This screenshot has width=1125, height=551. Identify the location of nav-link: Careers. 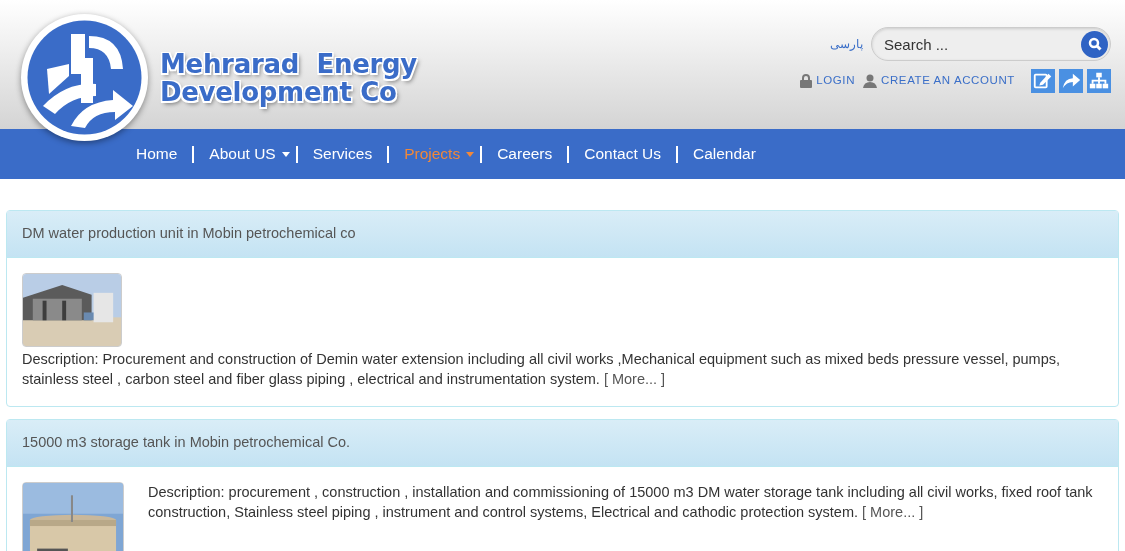
(525, 154).